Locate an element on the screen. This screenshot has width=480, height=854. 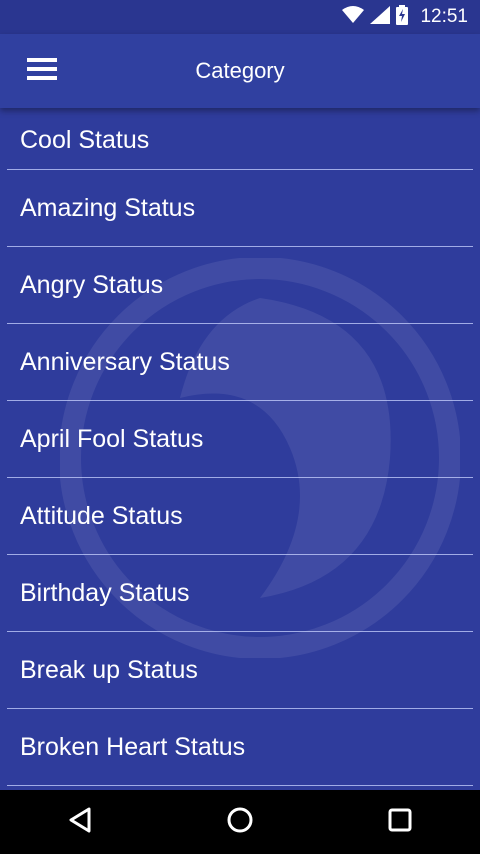
list-item-break-up-status: Break up Status is located at coordinates (240, 670).